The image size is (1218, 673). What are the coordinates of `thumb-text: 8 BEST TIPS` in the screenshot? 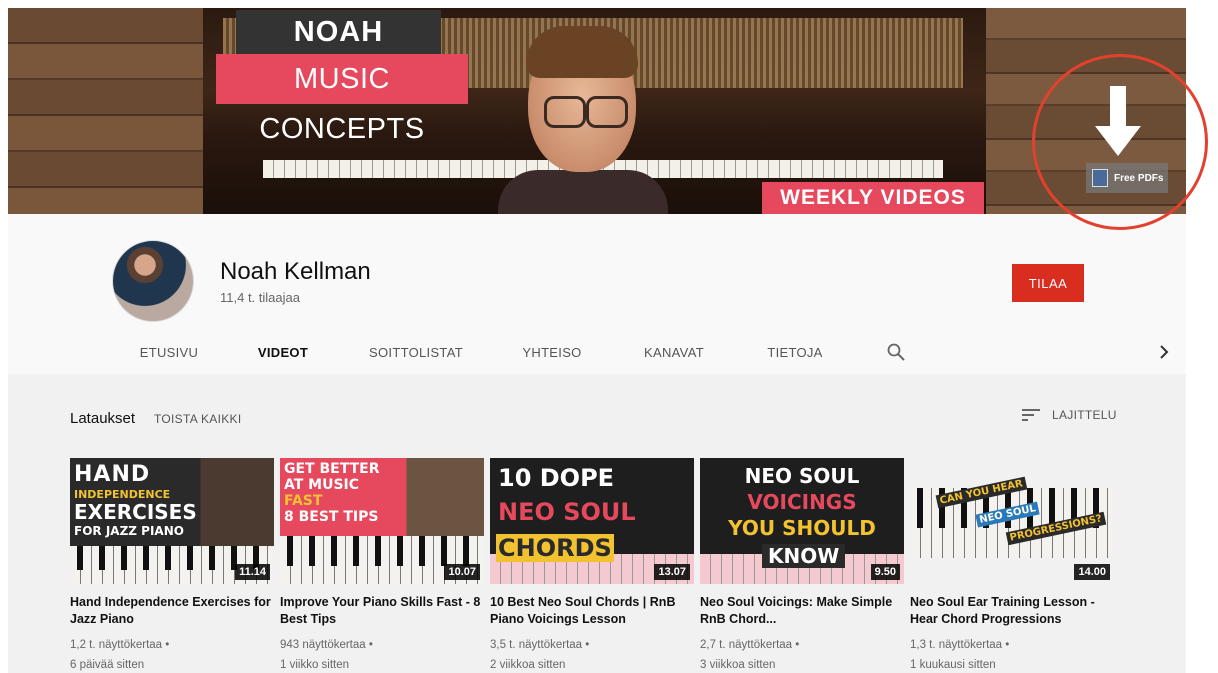 It's located at (331, 517).